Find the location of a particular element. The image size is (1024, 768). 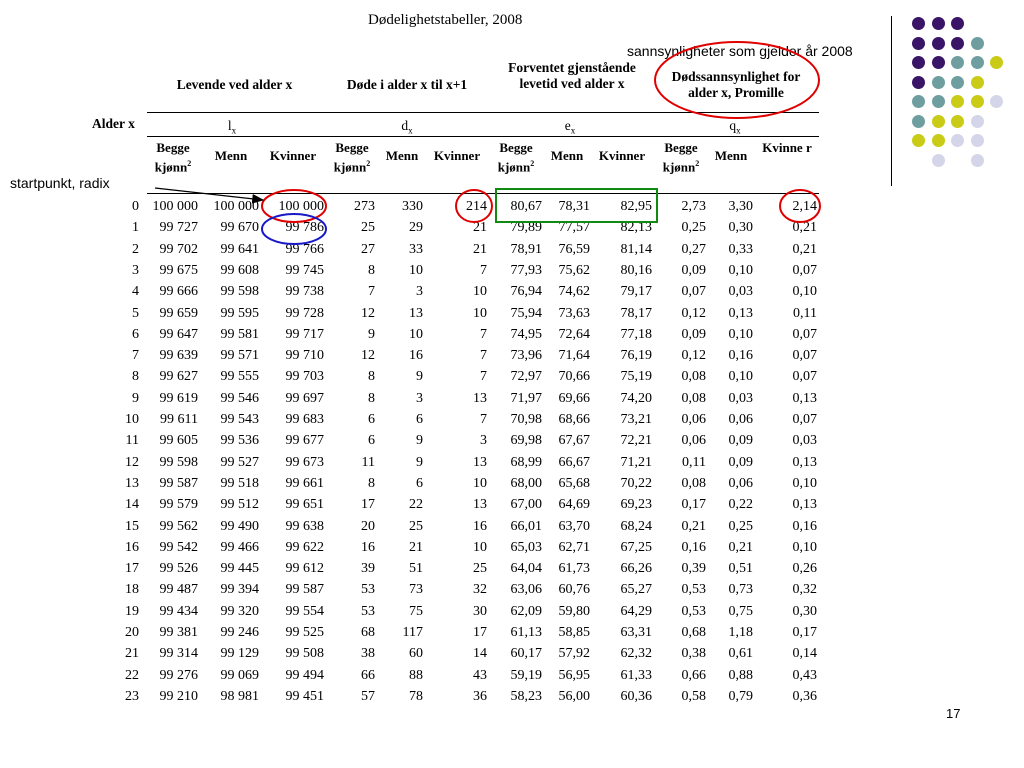

cell-e-kvinner: 76,19 is located at coordinates (636, 356).